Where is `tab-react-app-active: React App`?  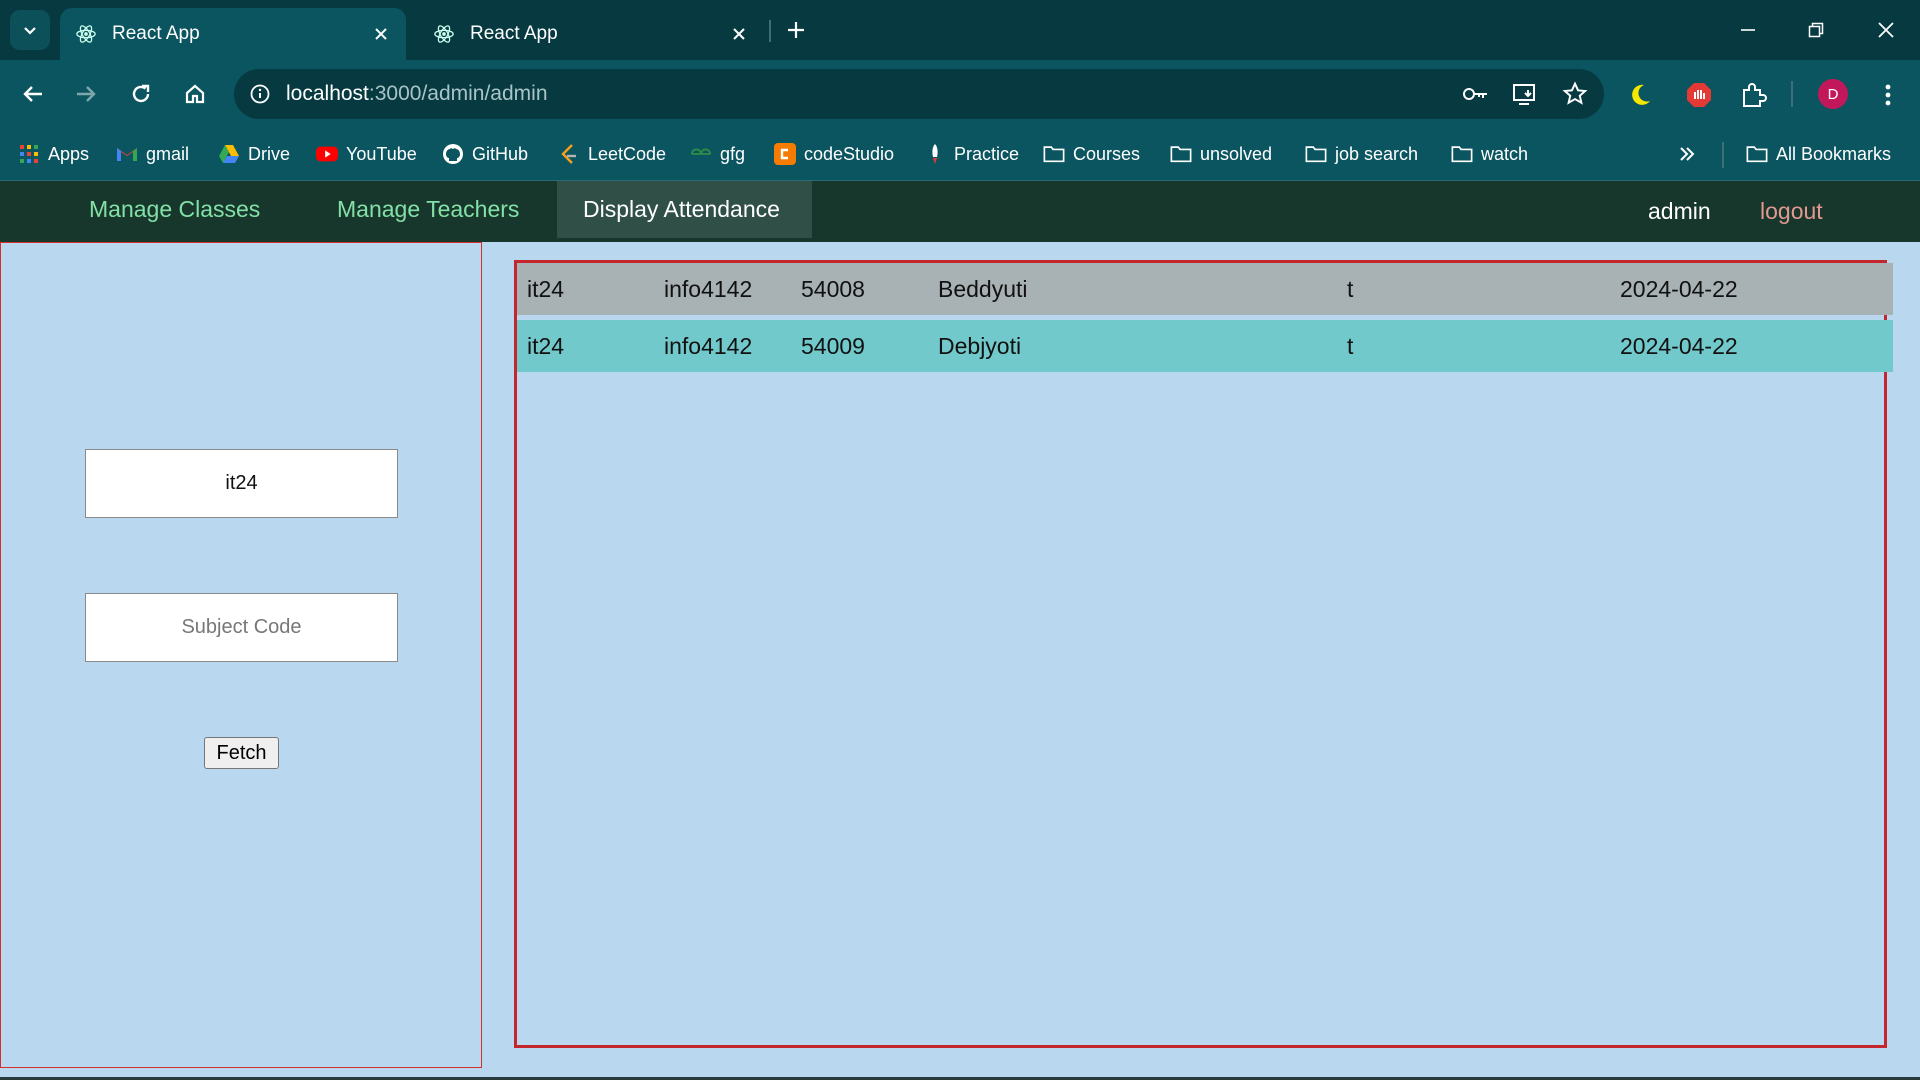 tab-react-app-active: React App is located at coordinates (233, 34).